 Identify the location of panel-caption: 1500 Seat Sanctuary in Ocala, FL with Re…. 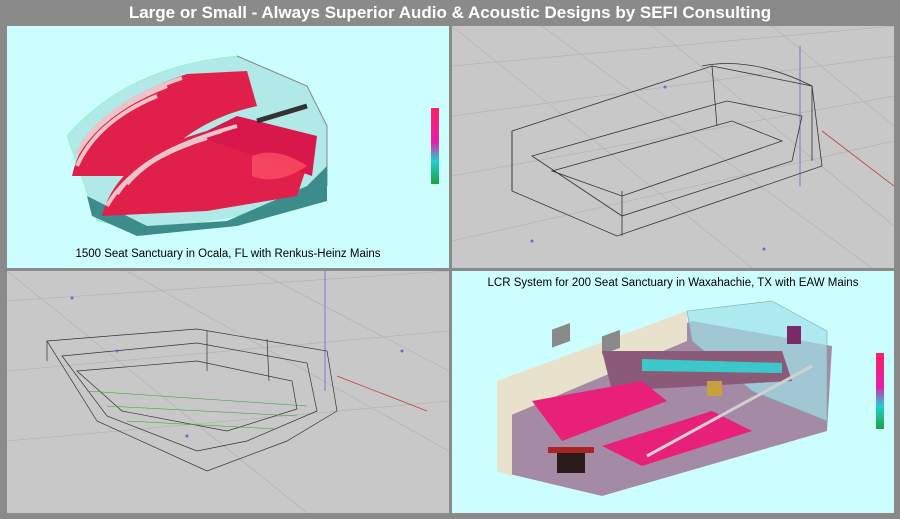
(228, 254).